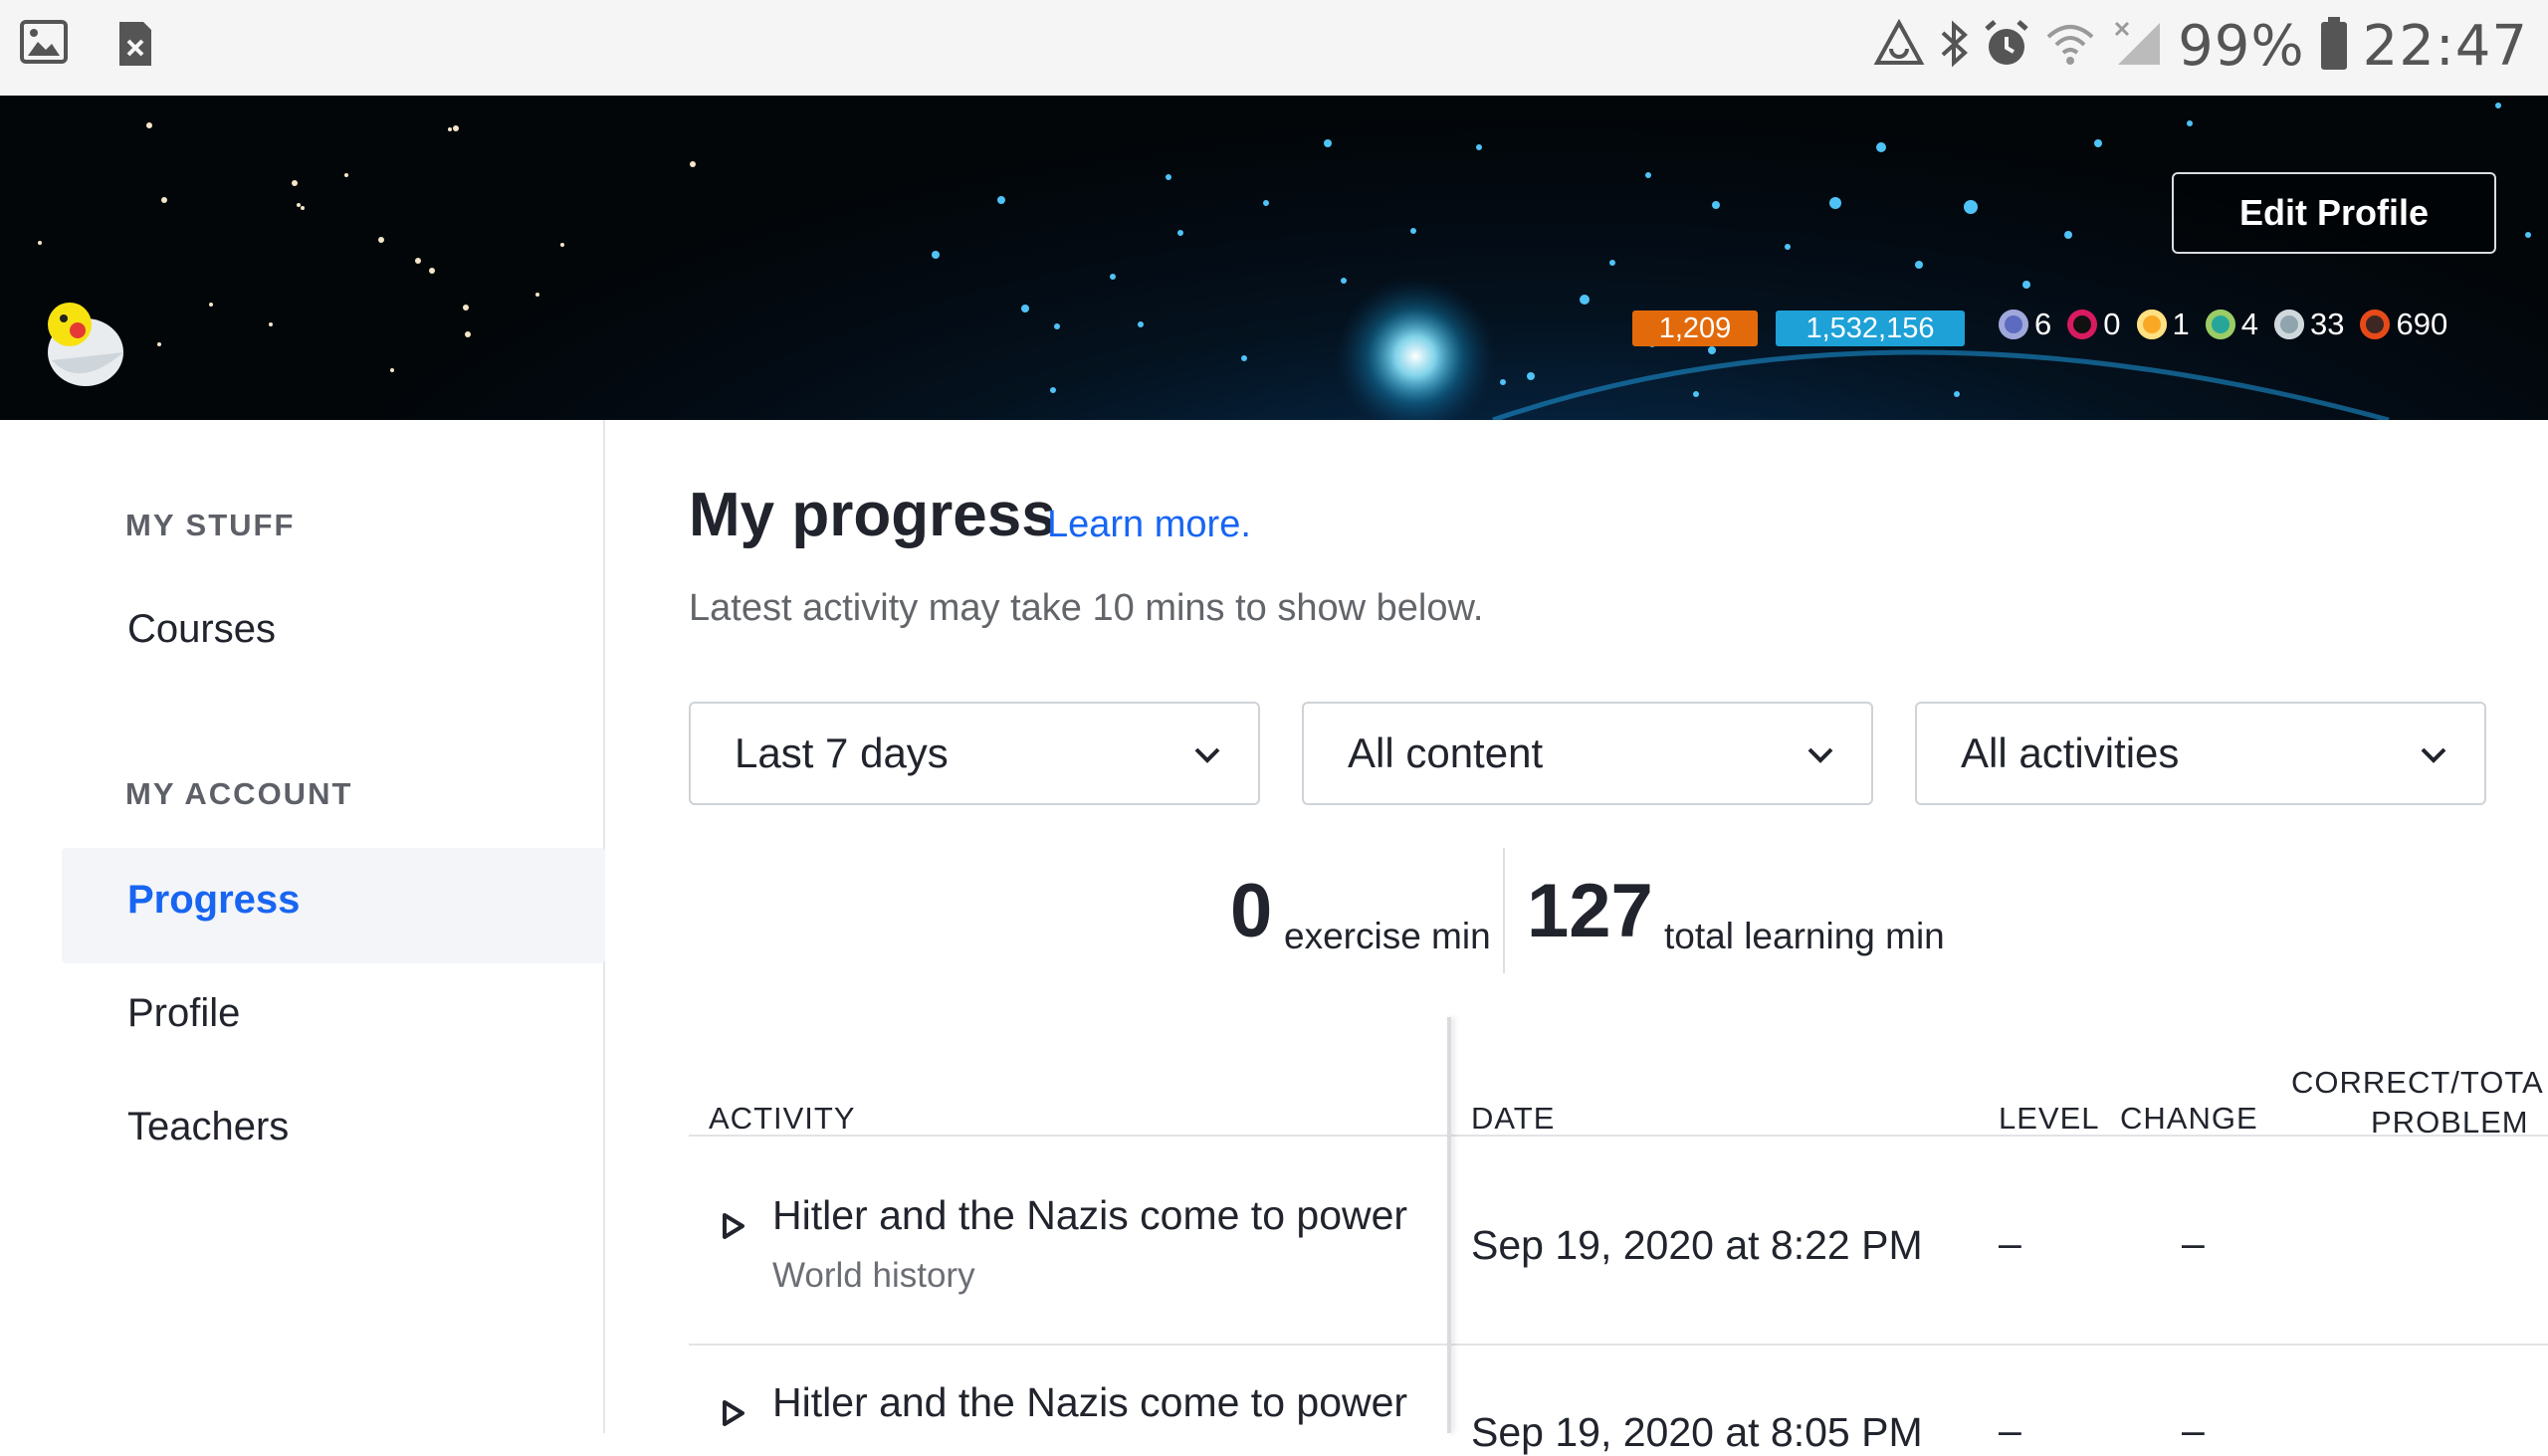 The width and height of the screenshot is (2548, 1456). What do you see at coordinates (2070, 46) in the screenshot?
I see `wifi-icon` at bounding box center [2070, 46].